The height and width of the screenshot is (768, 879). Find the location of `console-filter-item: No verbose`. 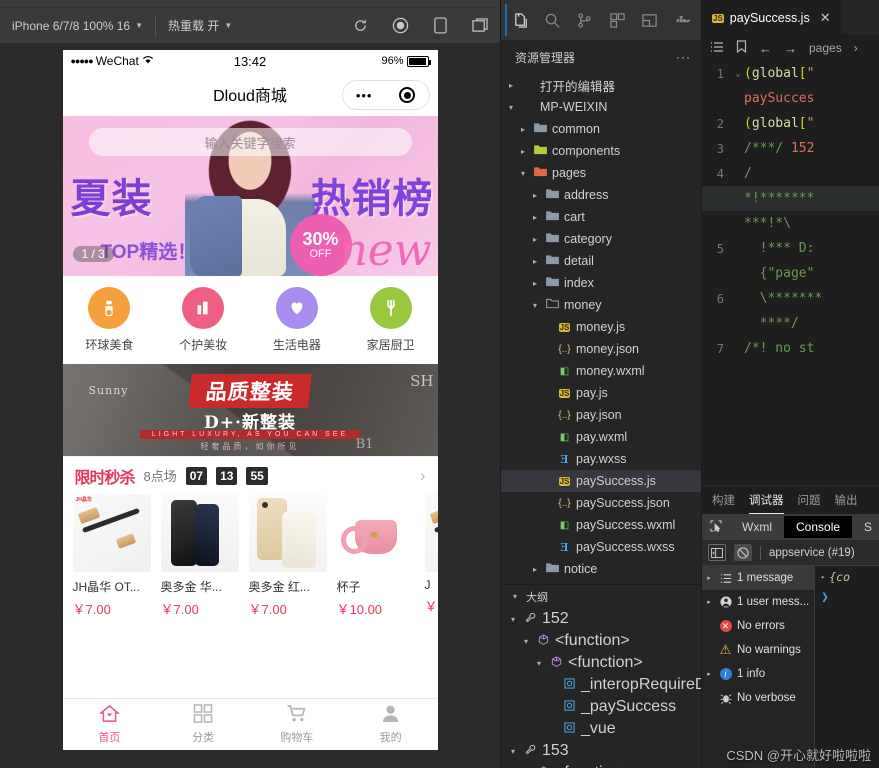

console-filter-item: No verbose is located at coordinates (758, 698).